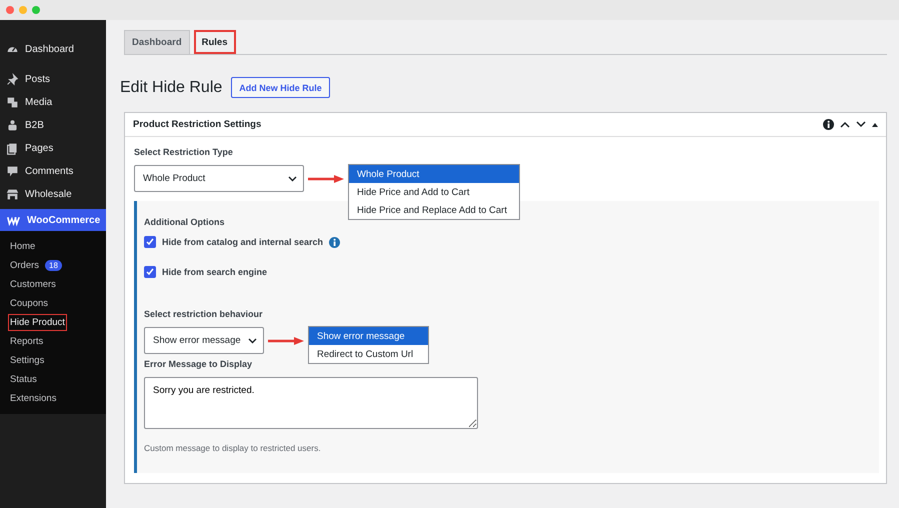 The image size is (899, 508). What do you see at coordinates (29, 303) in the screenshot?
I see `submenu-item: Coupons` at bounding box center [29, 303].